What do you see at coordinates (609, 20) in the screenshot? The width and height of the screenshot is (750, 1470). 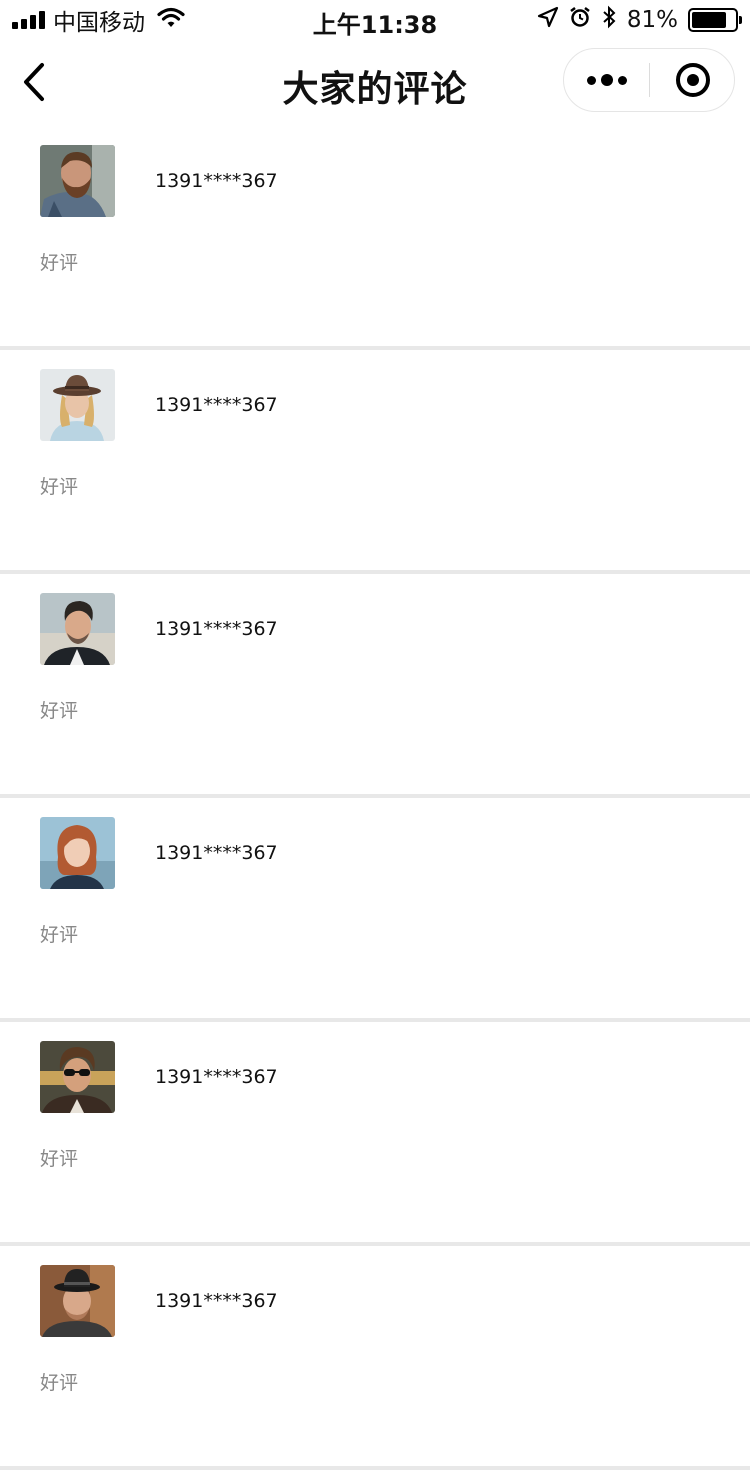 I see `bluetooth-icon` at bounding box center [609, 20].